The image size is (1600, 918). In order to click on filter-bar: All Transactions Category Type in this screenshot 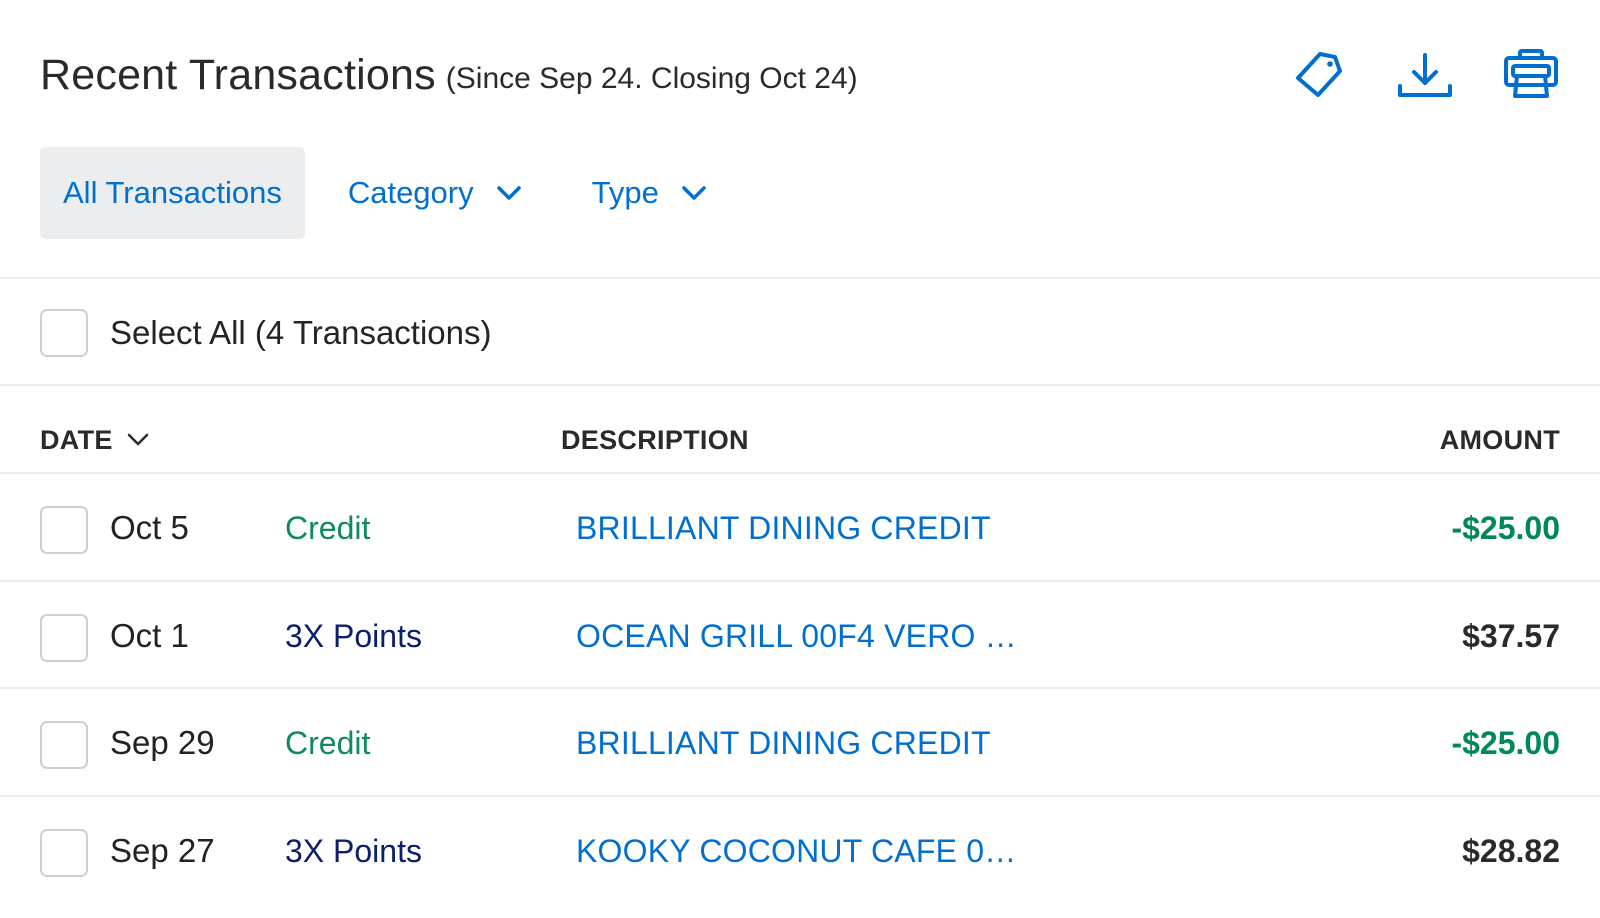, I will do `click(373, 193)`.